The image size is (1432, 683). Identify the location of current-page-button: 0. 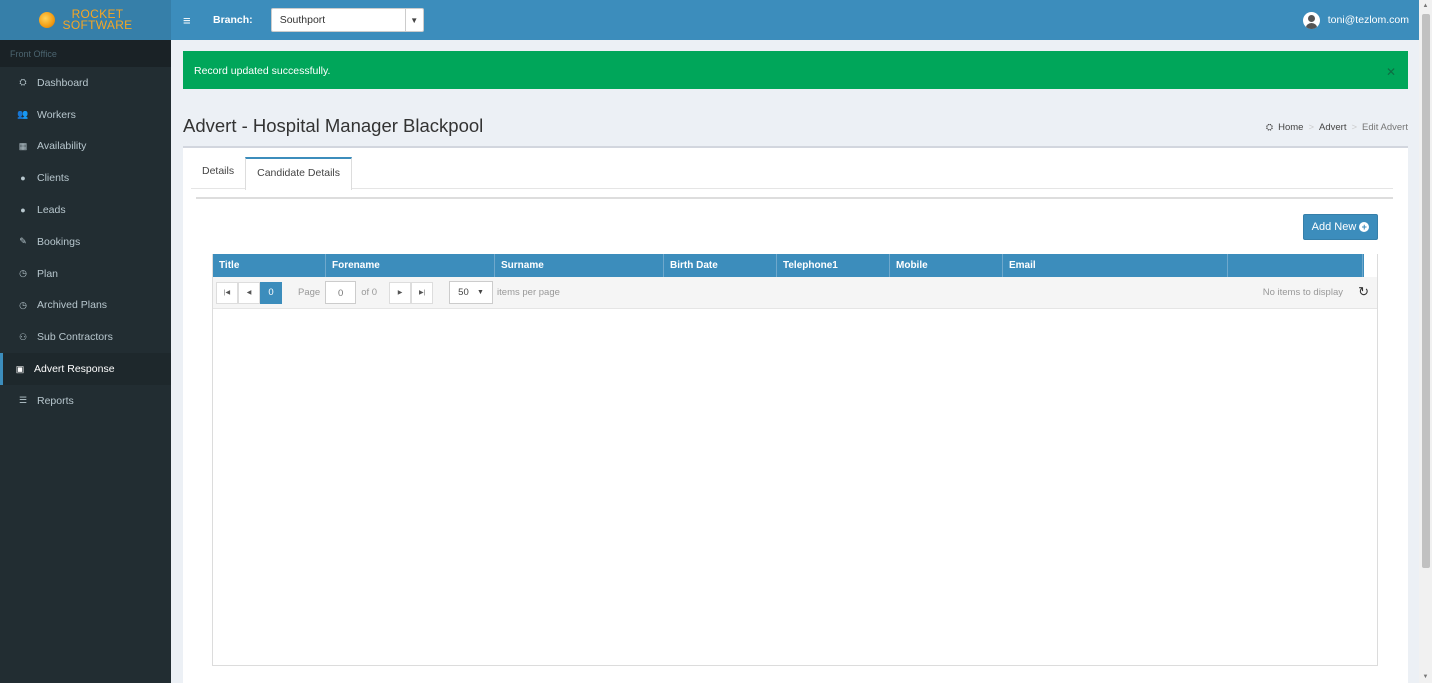
(271, 292).